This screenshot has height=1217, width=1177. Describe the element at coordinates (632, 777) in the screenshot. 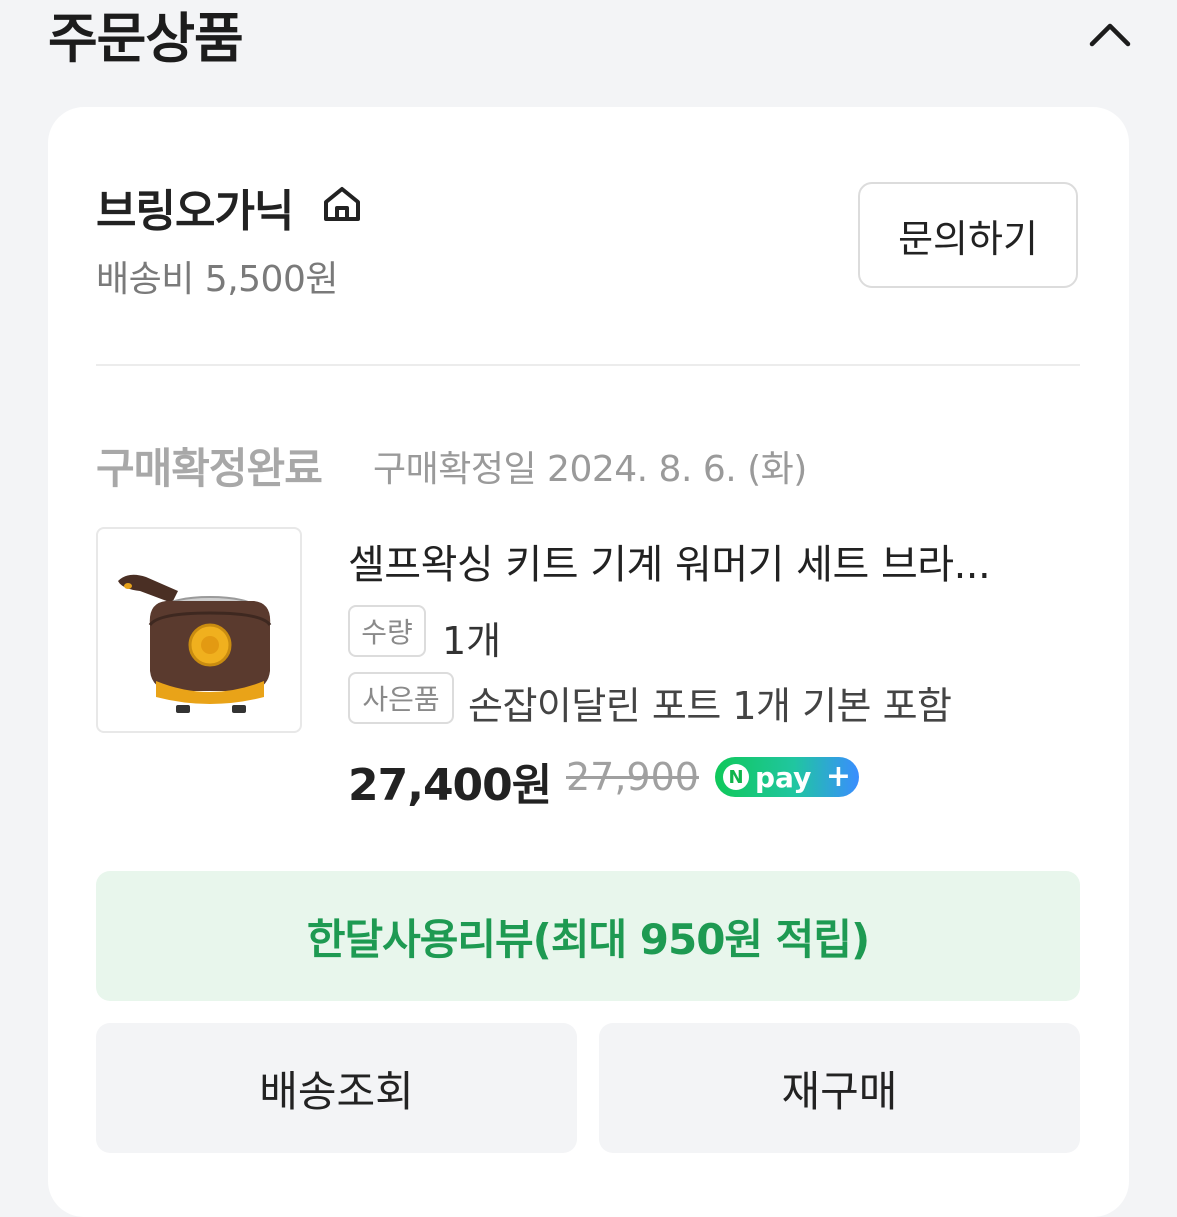

I see `original-price: 27,900` at that location.